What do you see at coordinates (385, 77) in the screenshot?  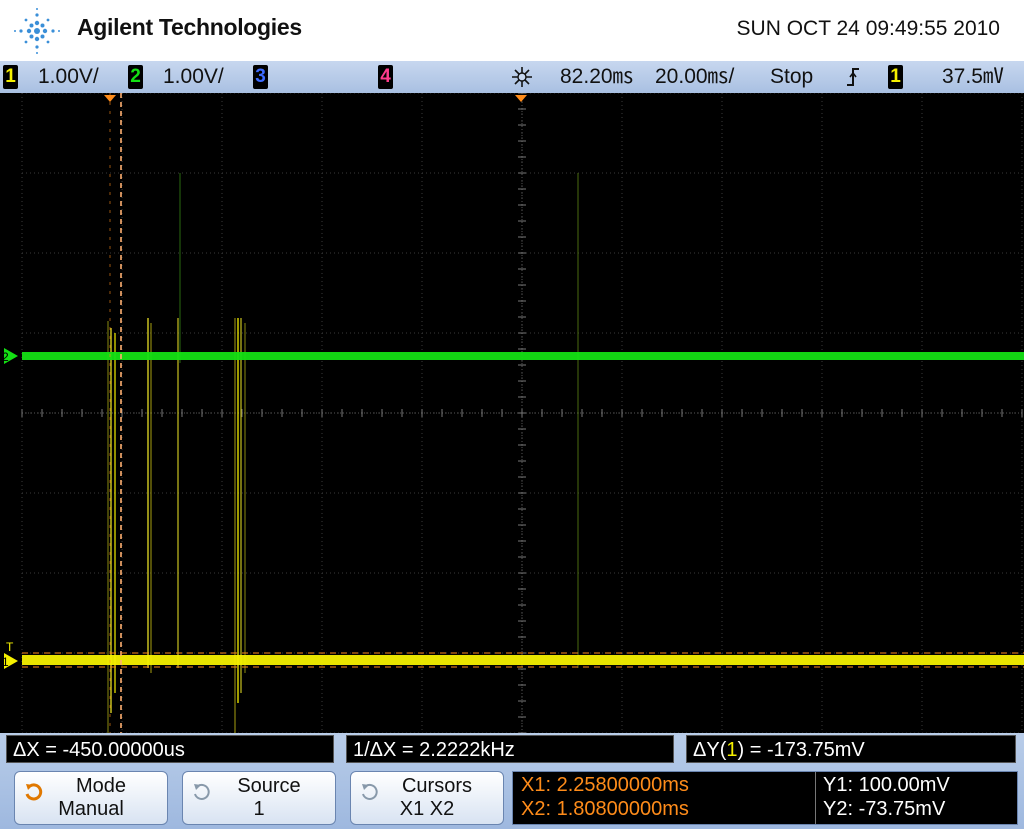 I see `ch4-badge: 4` at bounding box center [385, 77].